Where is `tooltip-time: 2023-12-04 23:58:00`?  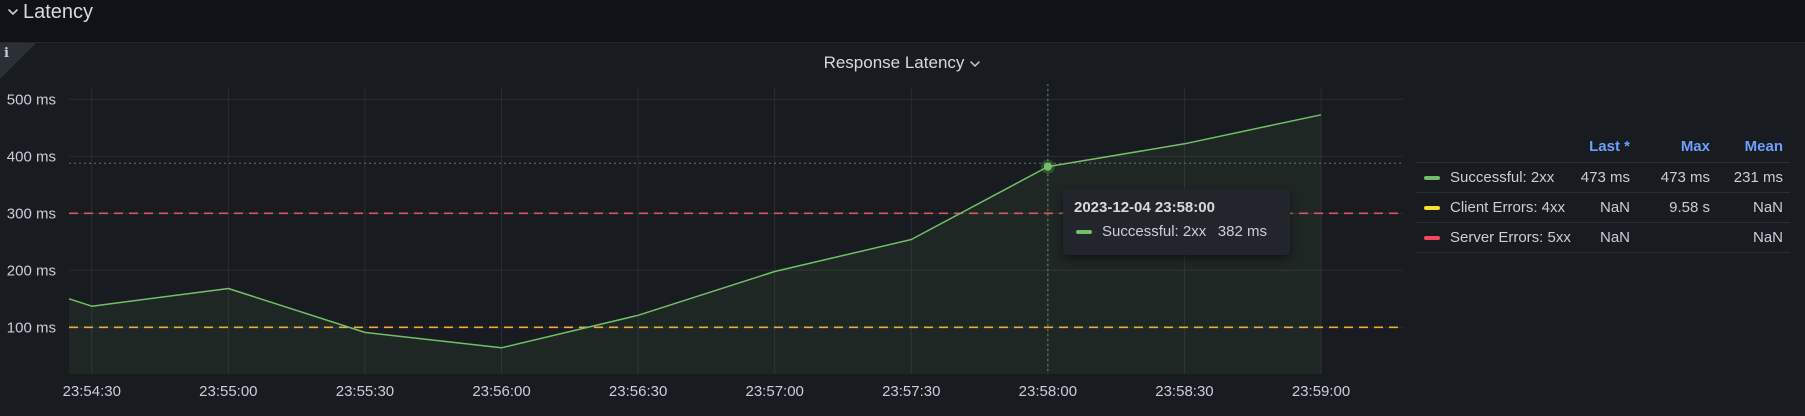 tooltip-time: 2023-12-04 23:58:00 is located at coordinates (1144, 208).